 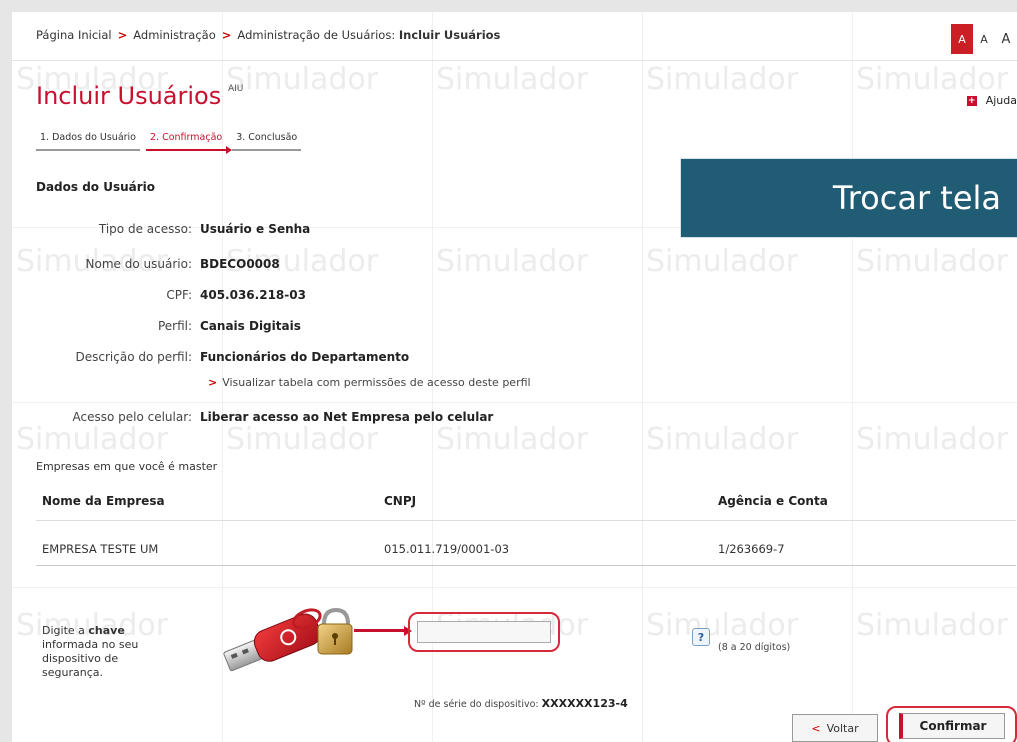 What do you see at coordinates (129, 96) in the screenshot?
I see `page-title: Incluir Usuários` at bounding box center [129, 96].